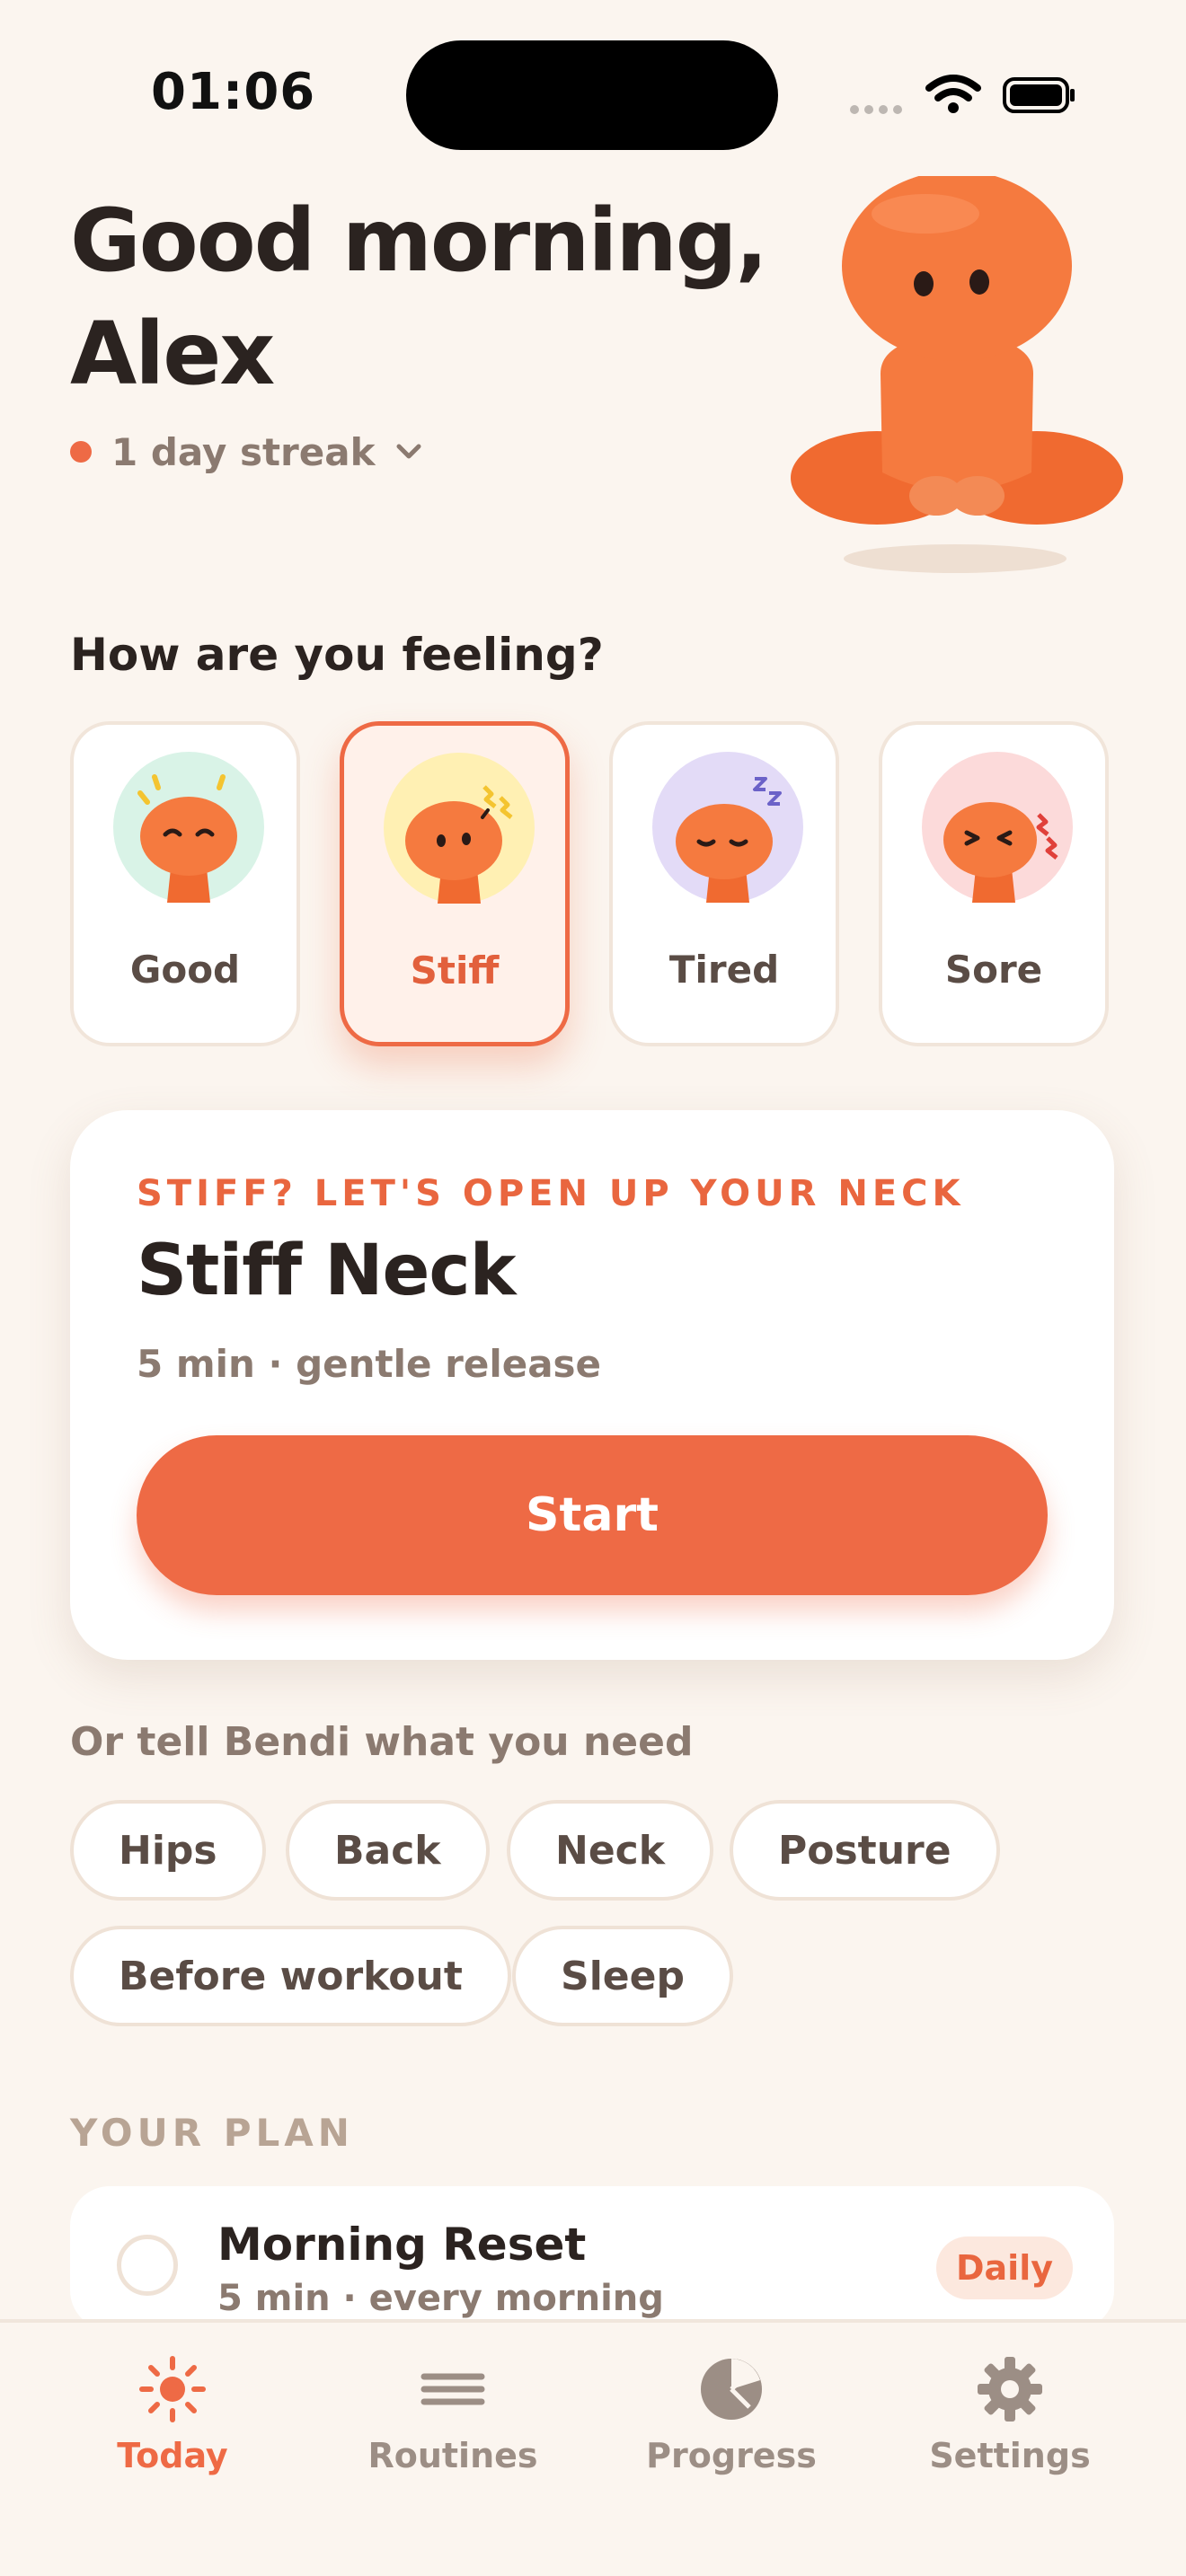 Image resolution: width=1186 pixels, height=2576 pixels. What do you see at coordinates (593, 2447) in the screenshot?
I see `tab-bar: Today Routines Progress Settings` at bounding box center [593, 2447].